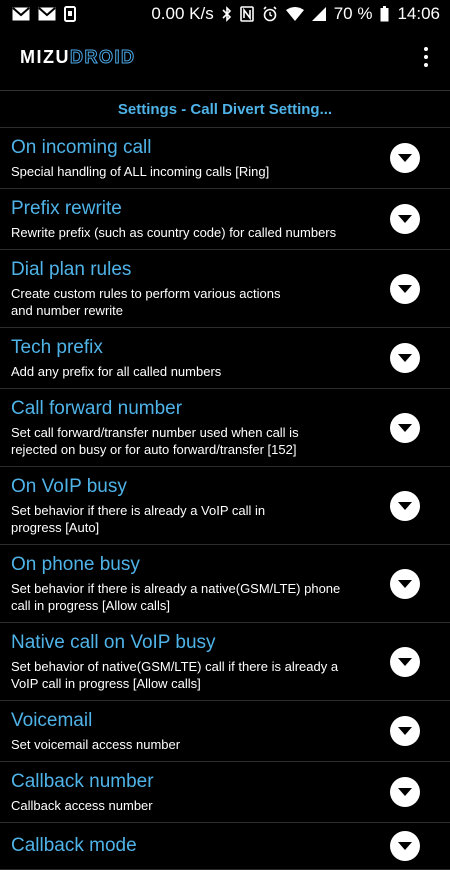 Image resolution: width=450 pixels, height=870 pixels. Describe the element at coordinates (182, 13) in the screenshot. I see `network-speed: 0.00 K/s` at that location.